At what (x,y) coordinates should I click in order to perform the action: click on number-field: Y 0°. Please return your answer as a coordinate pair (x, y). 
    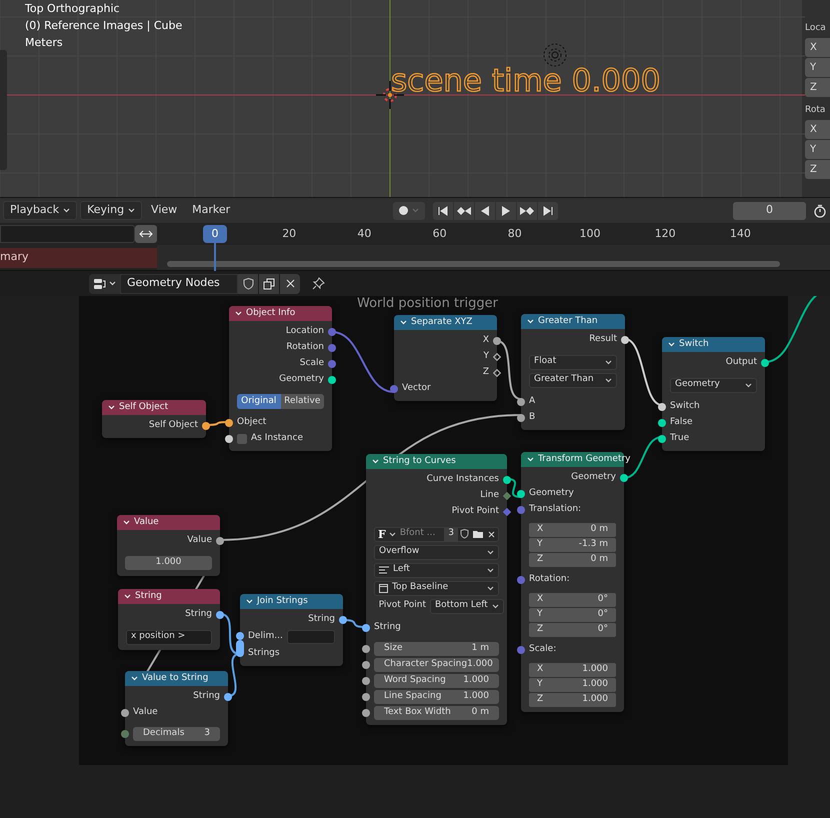
    Looking at the image, I should click on (572, 615).